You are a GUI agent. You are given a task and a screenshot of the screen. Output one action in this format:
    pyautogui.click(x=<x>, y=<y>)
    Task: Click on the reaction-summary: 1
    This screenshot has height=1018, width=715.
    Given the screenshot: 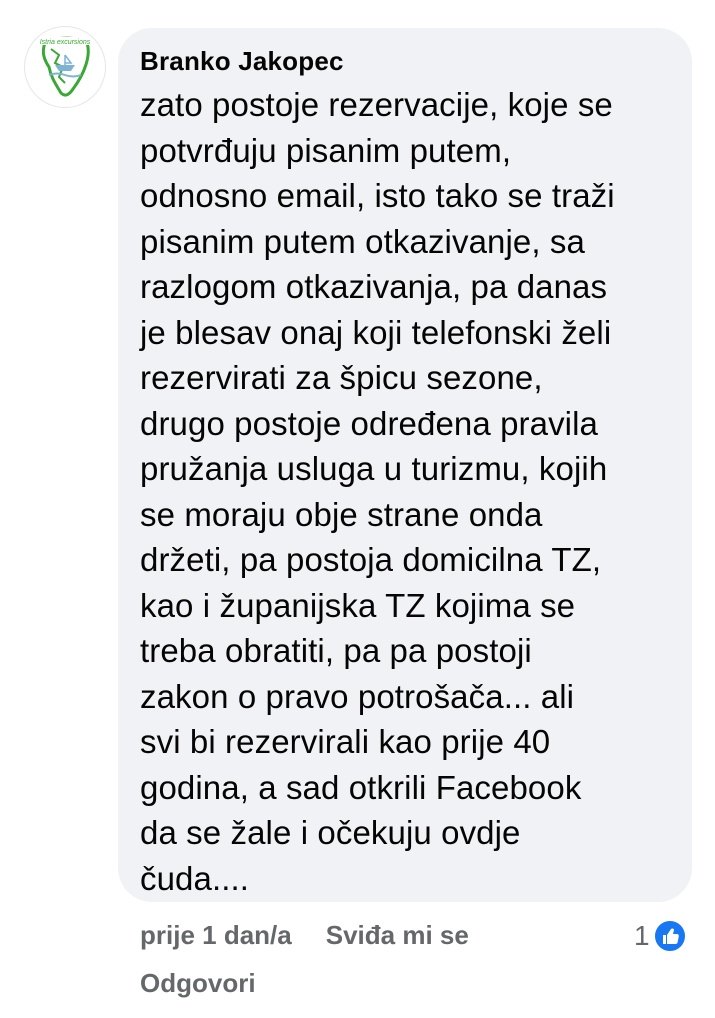 What is the action you would take?
    pyautogui.click(x=661, y=936)
    